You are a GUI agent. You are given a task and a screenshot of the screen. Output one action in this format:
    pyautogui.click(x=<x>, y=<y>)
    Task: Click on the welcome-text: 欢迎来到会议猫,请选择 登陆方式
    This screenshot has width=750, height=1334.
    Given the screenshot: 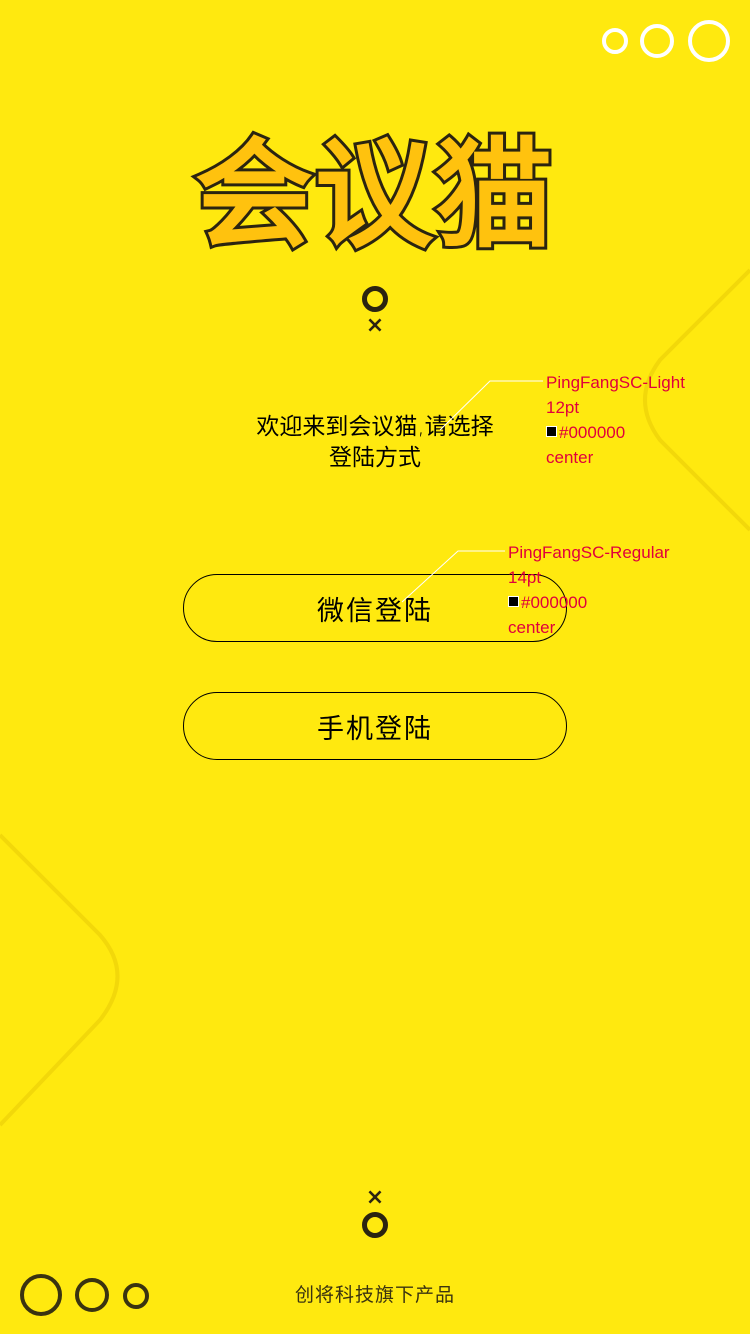 What is the action you would take?
    pyautogui.click(x=375, y=443)
    